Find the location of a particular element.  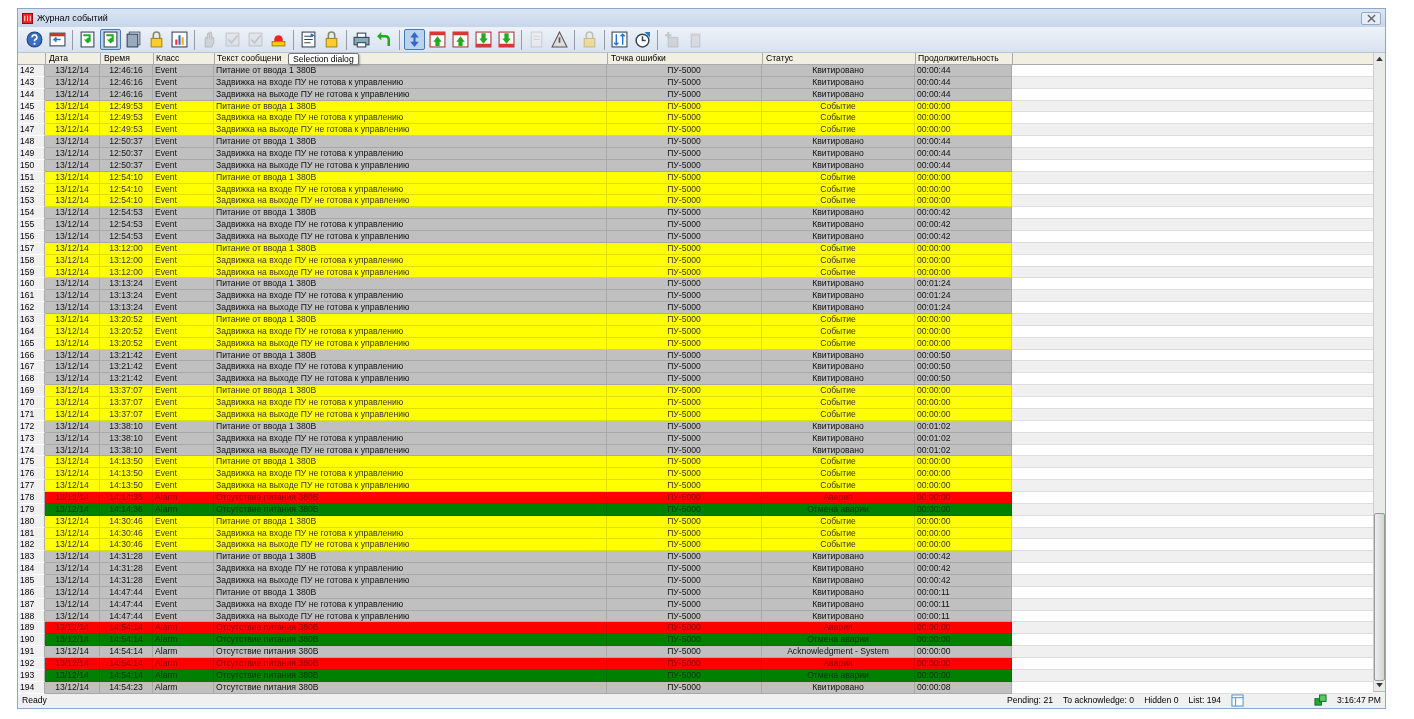

clock-button is located at coordinates (642, 39).